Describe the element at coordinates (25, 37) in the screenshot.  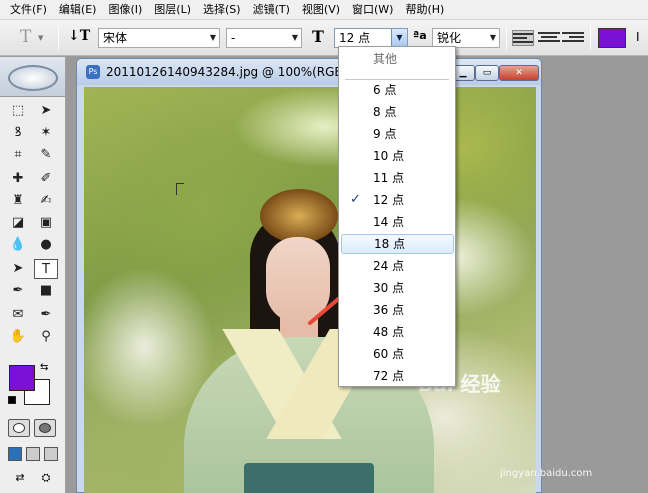
I see `tool-preset-icon: T` at that location.